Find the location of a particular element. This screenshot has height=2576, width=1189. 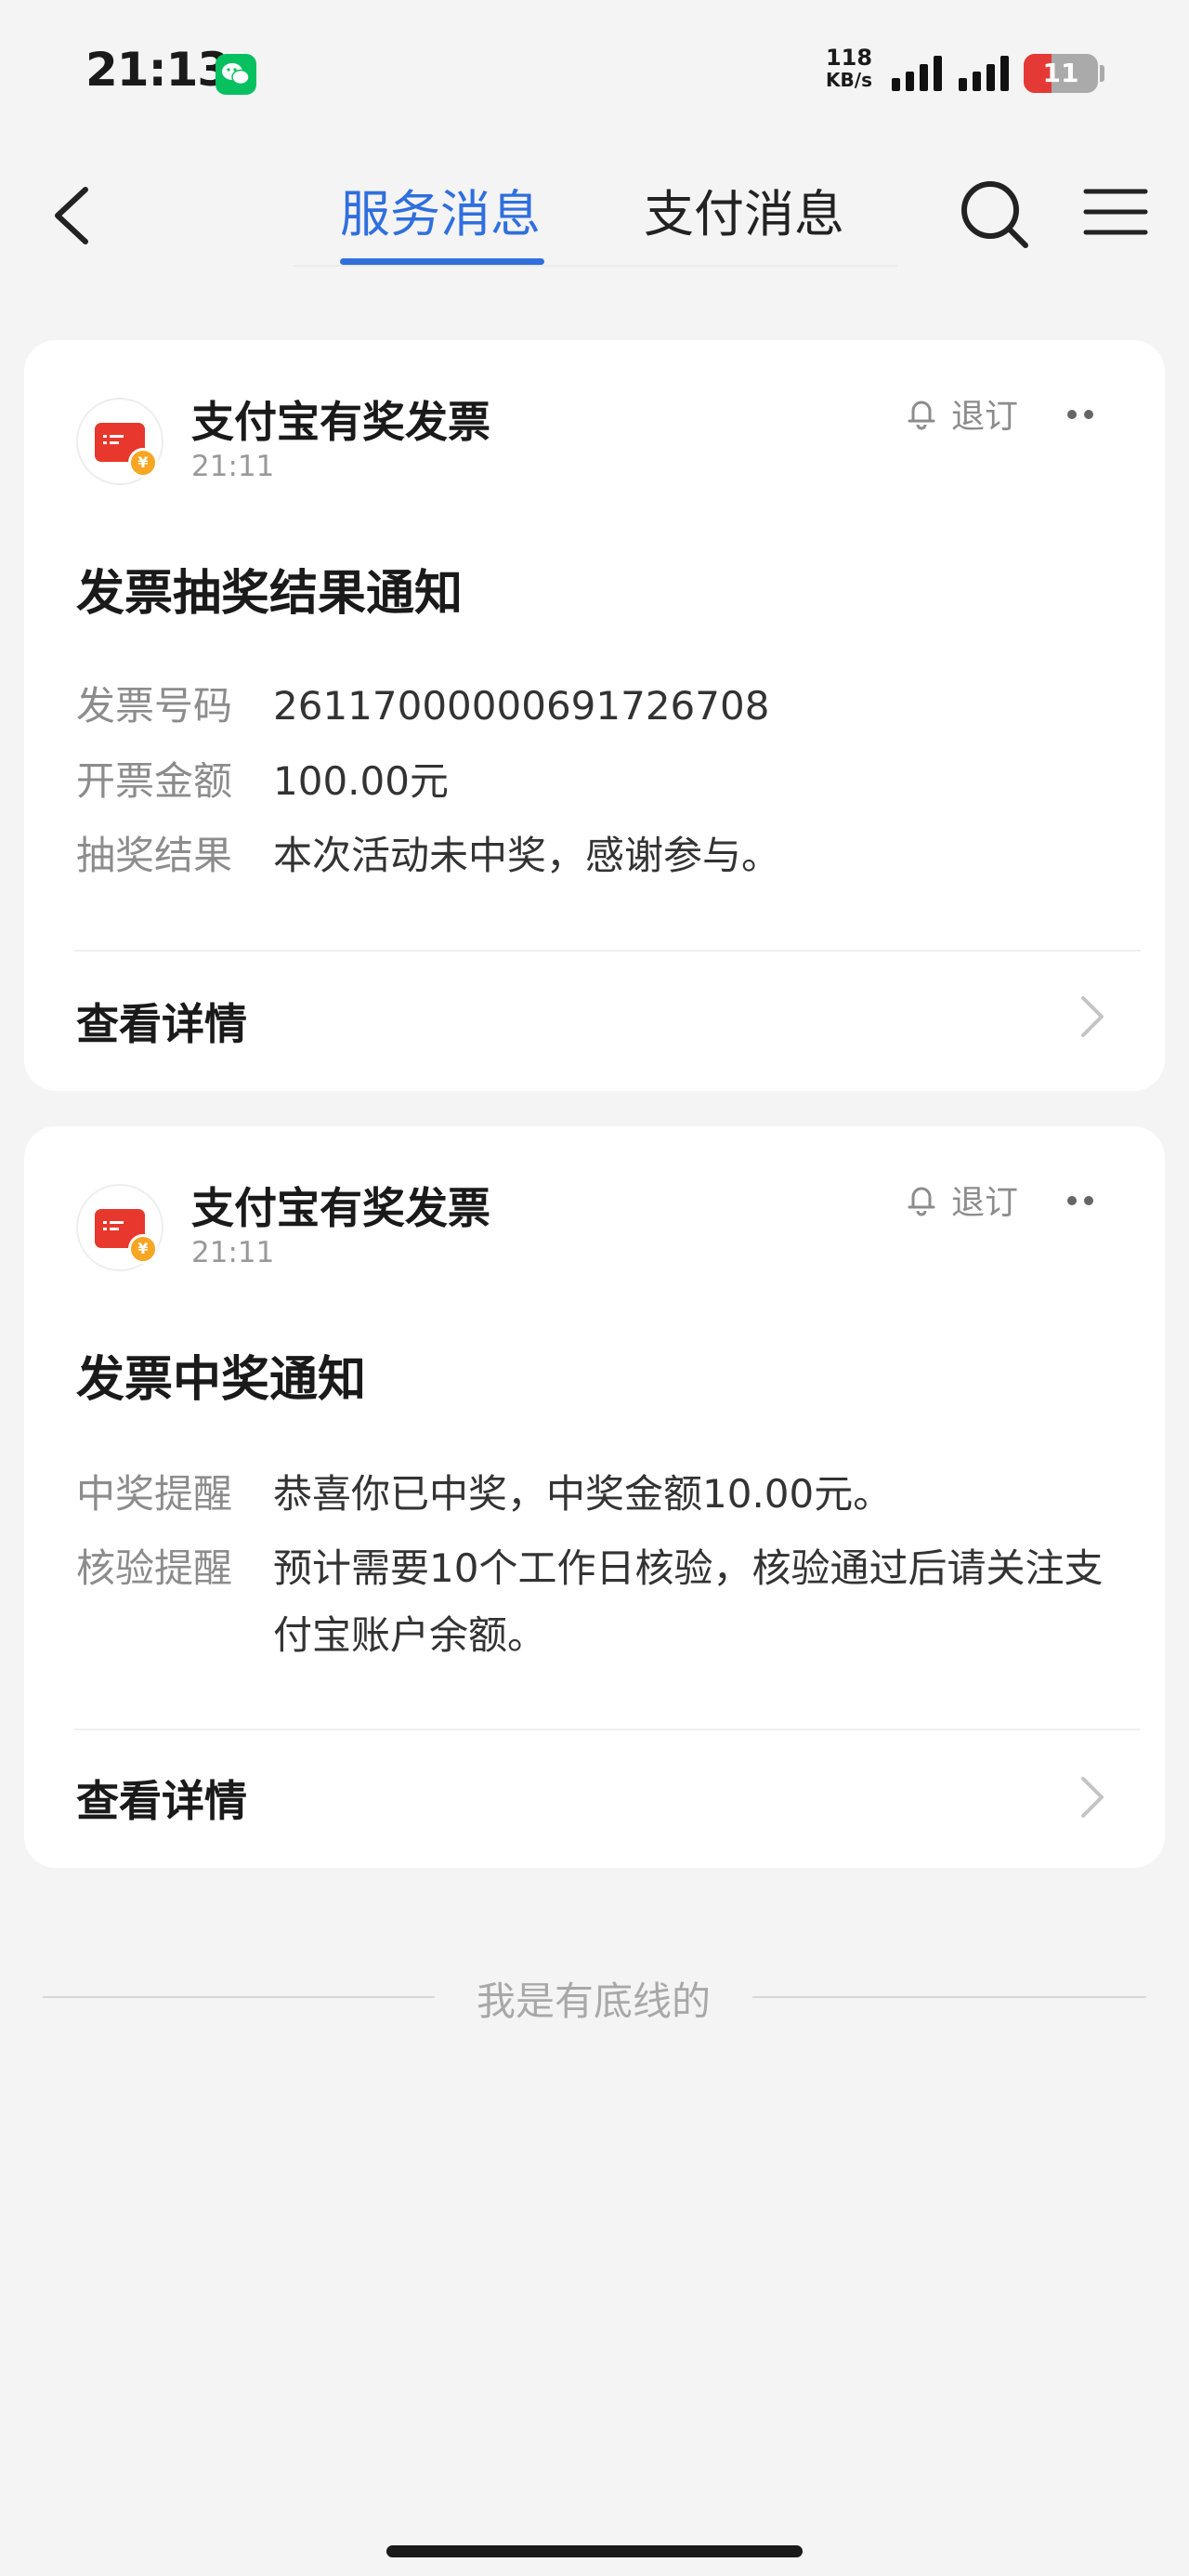

message-title: 发票中奖通知 is located at coordinates (221, 1380).